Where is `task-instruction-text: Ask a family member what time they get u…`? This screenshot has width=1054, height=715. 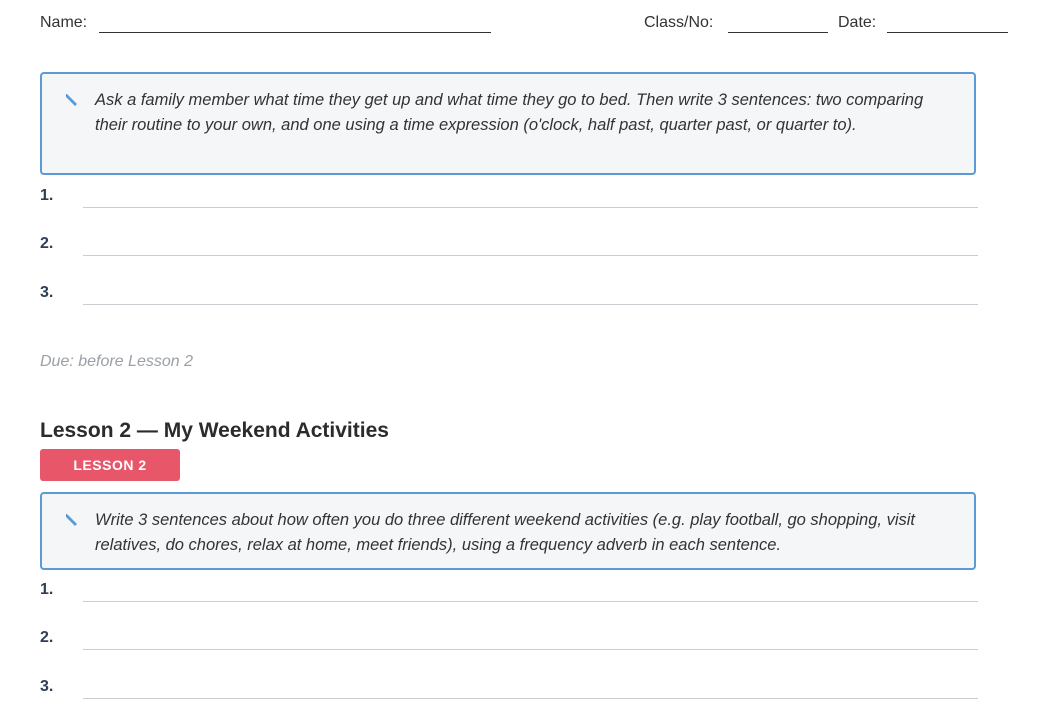
task-instruction-text: Ask a family member what time they get u… is located at coordinates (509, 112).